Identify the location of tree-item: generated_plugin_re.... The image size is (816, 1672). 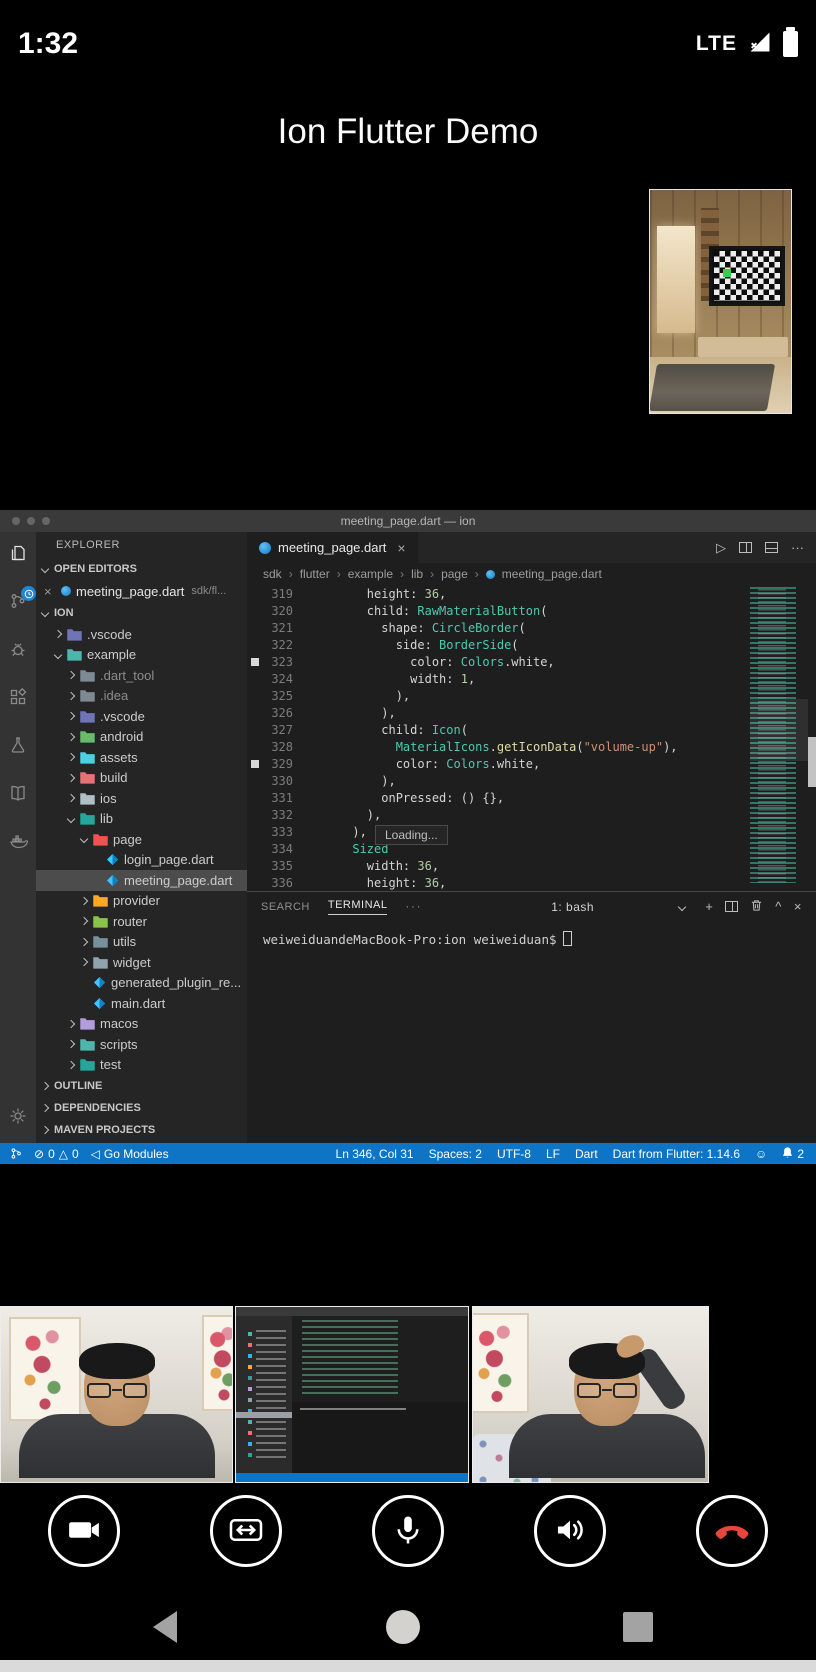
(141, 983).